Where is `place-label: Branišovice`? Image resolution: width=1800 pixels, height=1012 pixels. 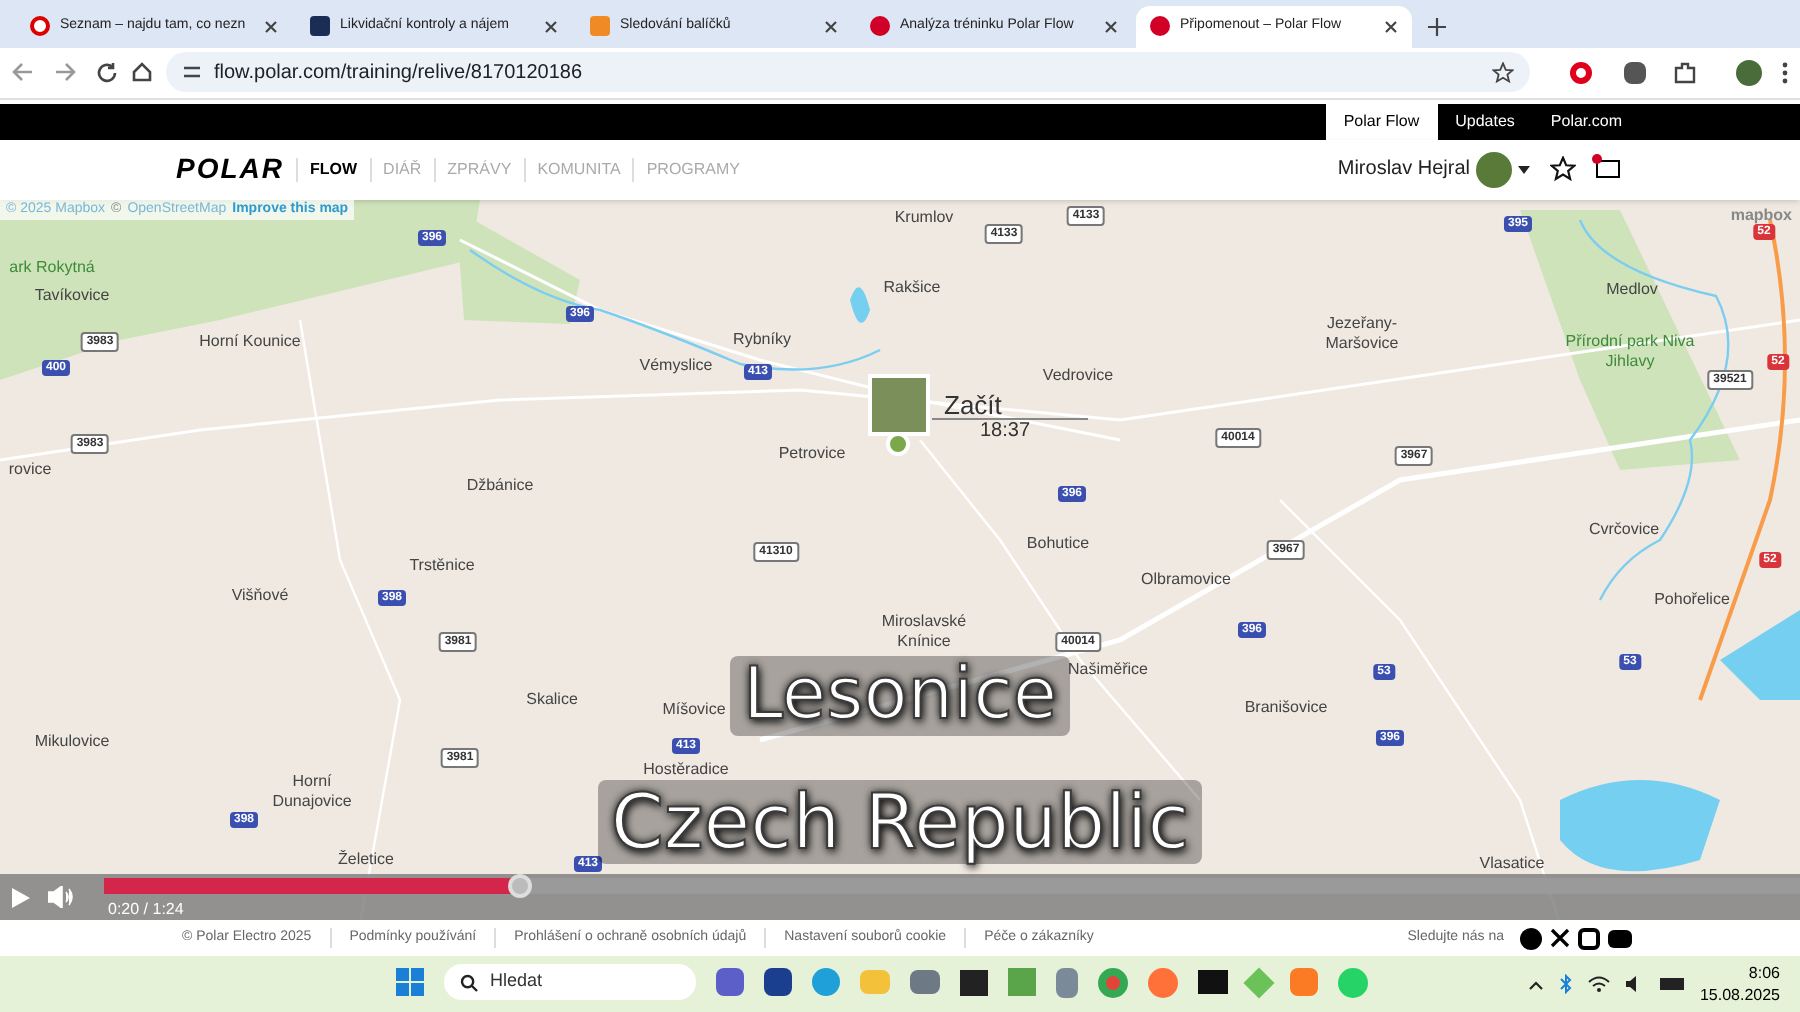 place-label: Branišovice is located at coordinates (1286, 707).